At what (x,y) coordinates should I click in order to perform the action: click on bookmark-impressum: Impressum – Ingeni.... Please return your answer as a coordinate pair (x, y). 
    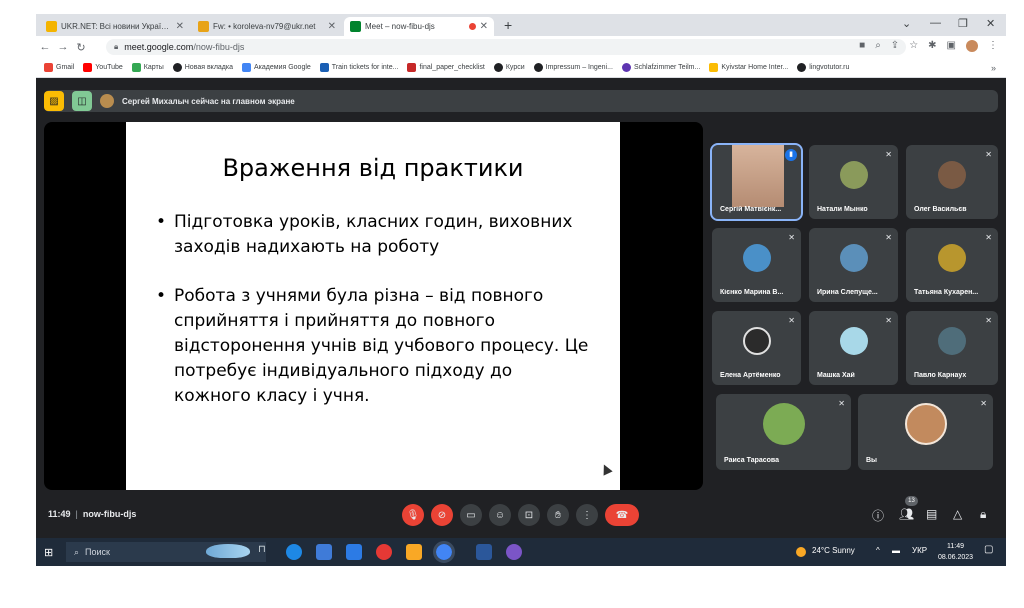
    Looking at the image, I should click on (573, 67).